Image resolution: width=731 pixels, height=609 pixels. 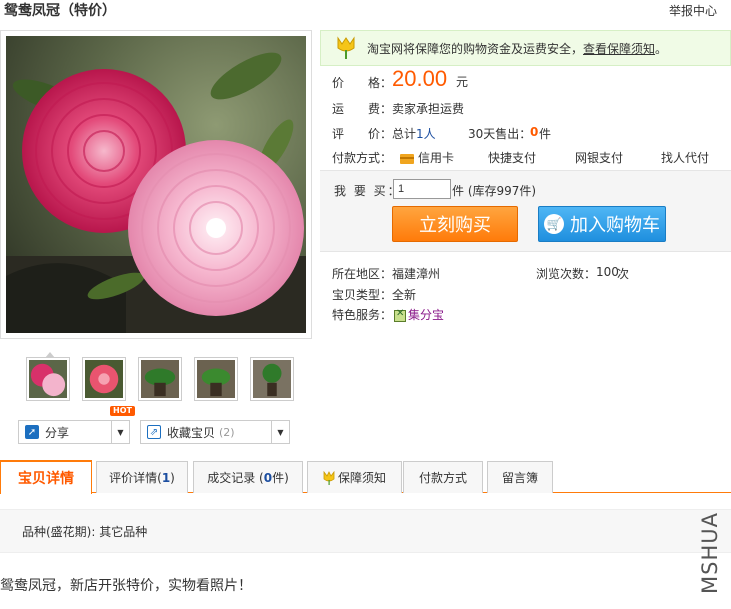 I want to click on shipping-value: 卖家承担运费, so click(x=428, y=109).